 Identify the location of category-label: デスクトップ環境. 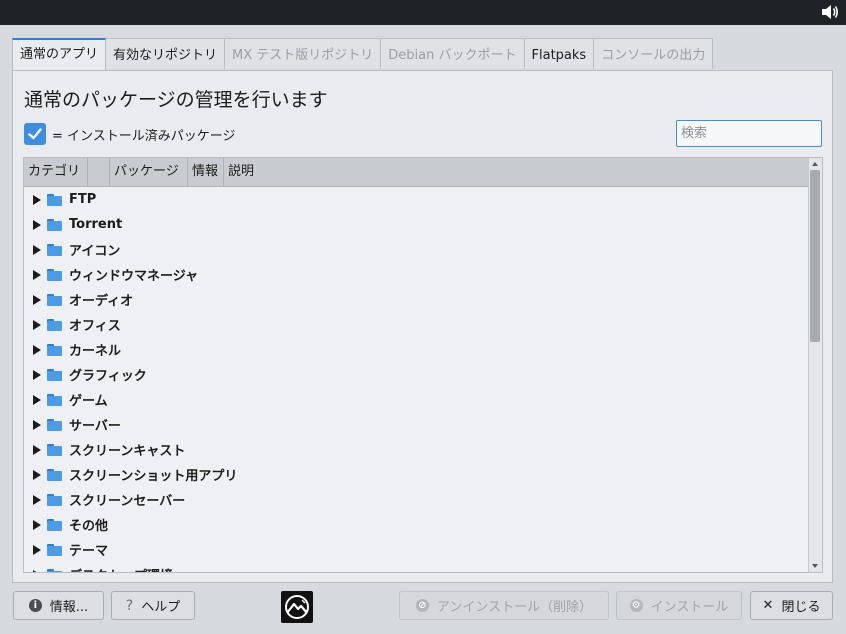
(121, 568).